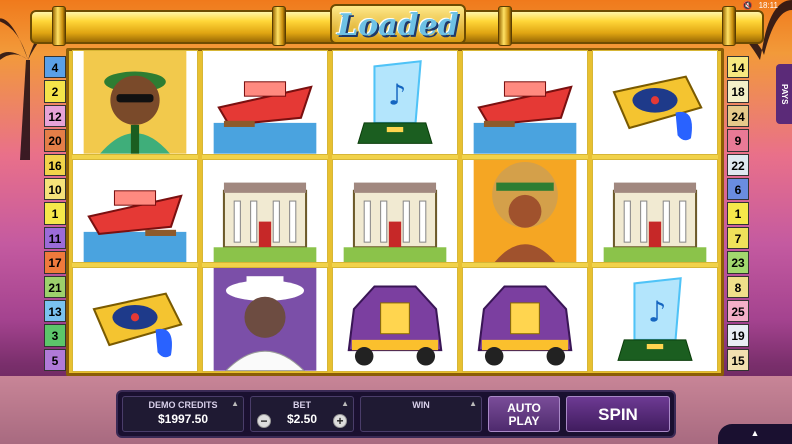 This screenshot has width=792, height=444. Describe the element at coordinates (279, 26) in the screenshot. I see `pipe-joint-center-left` at that location.